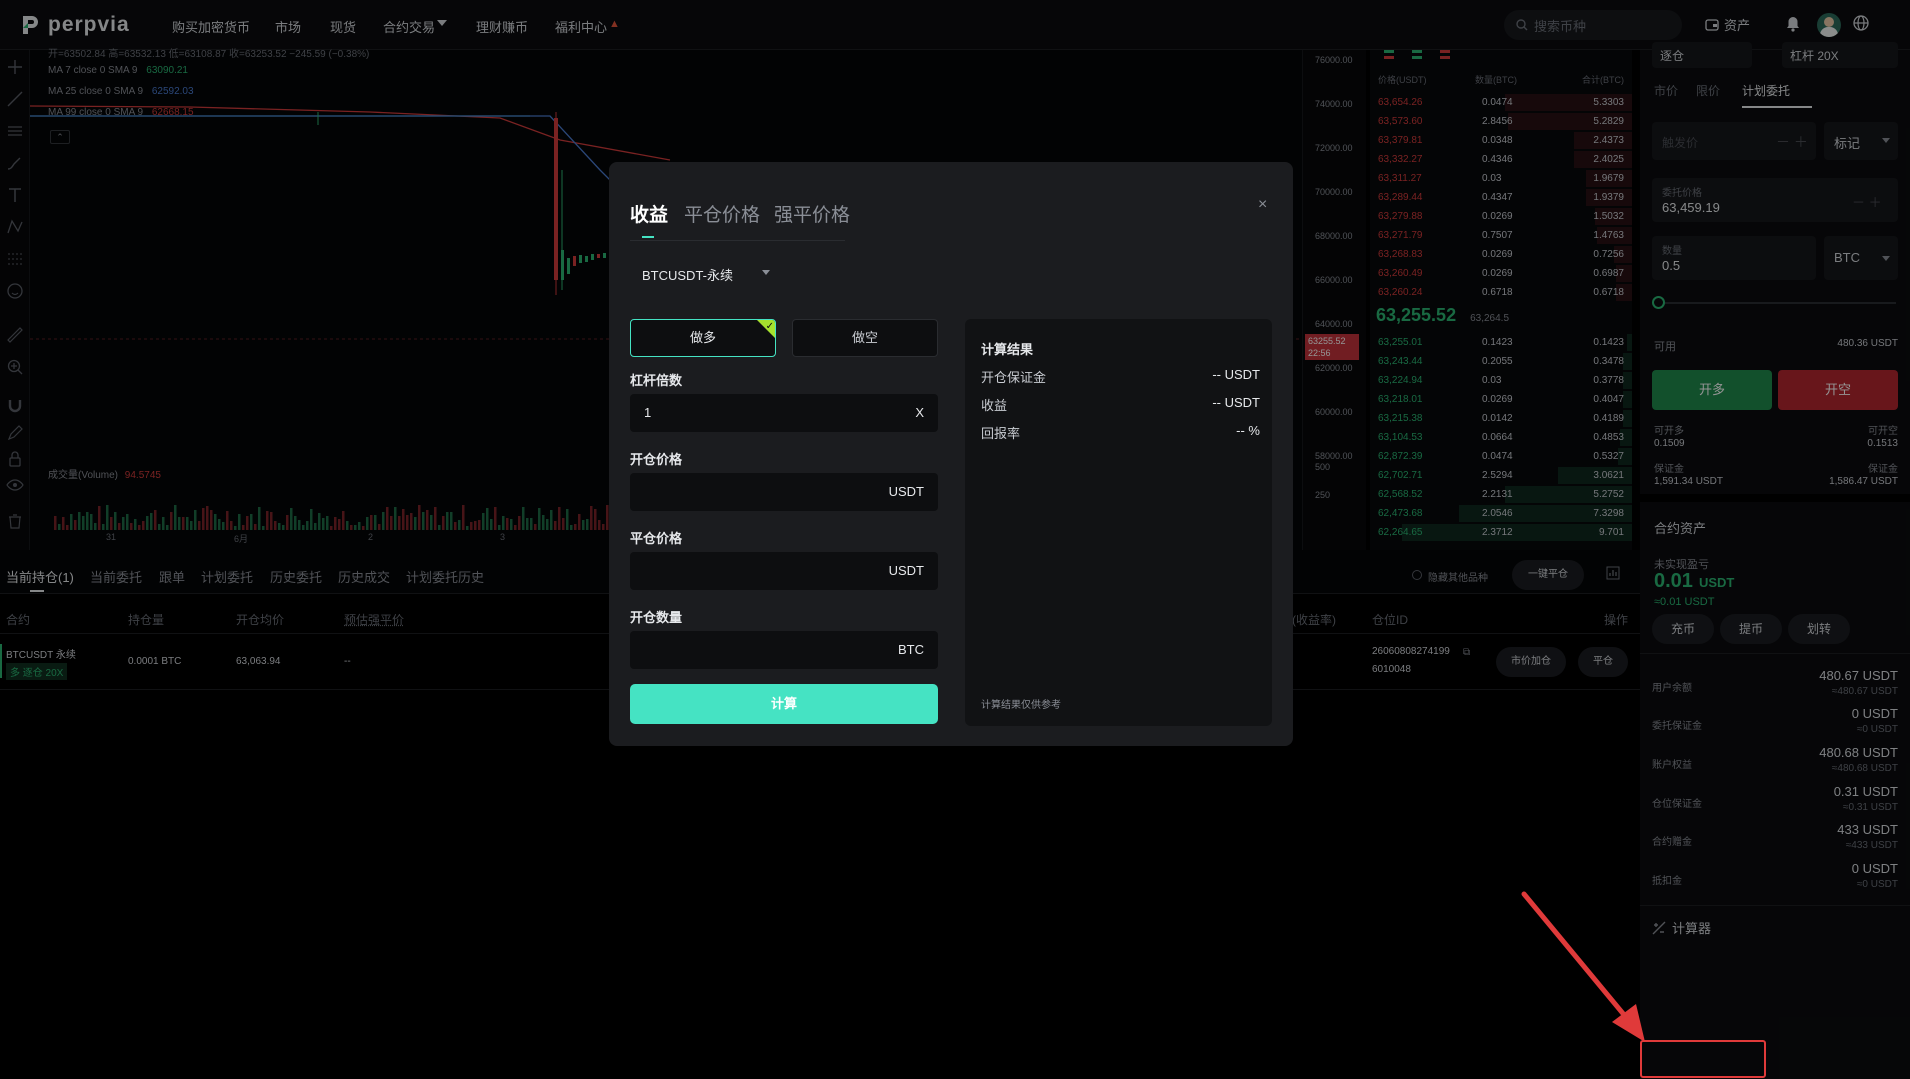 Image resolution: width=1910 pixels, height=1079 pixels. What do you see at coordinates (688, 275) in the screenshot?
I see `symbol-label: BTCUSDT-永续` at bounding box center [688, 275].